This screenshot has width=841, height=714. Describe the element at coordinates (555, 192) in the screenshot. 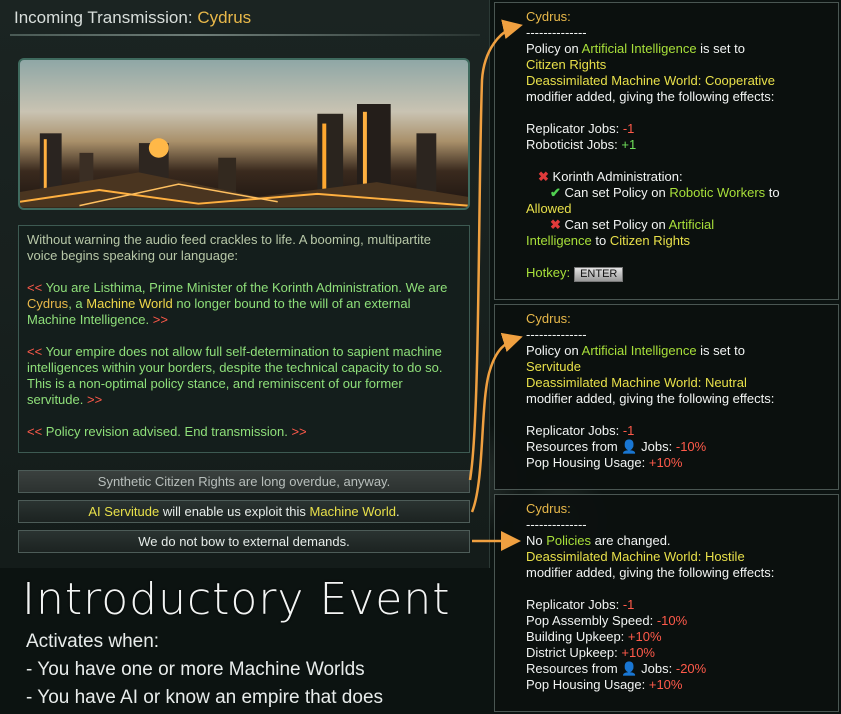

I see `check-icon: ✔` at that location.